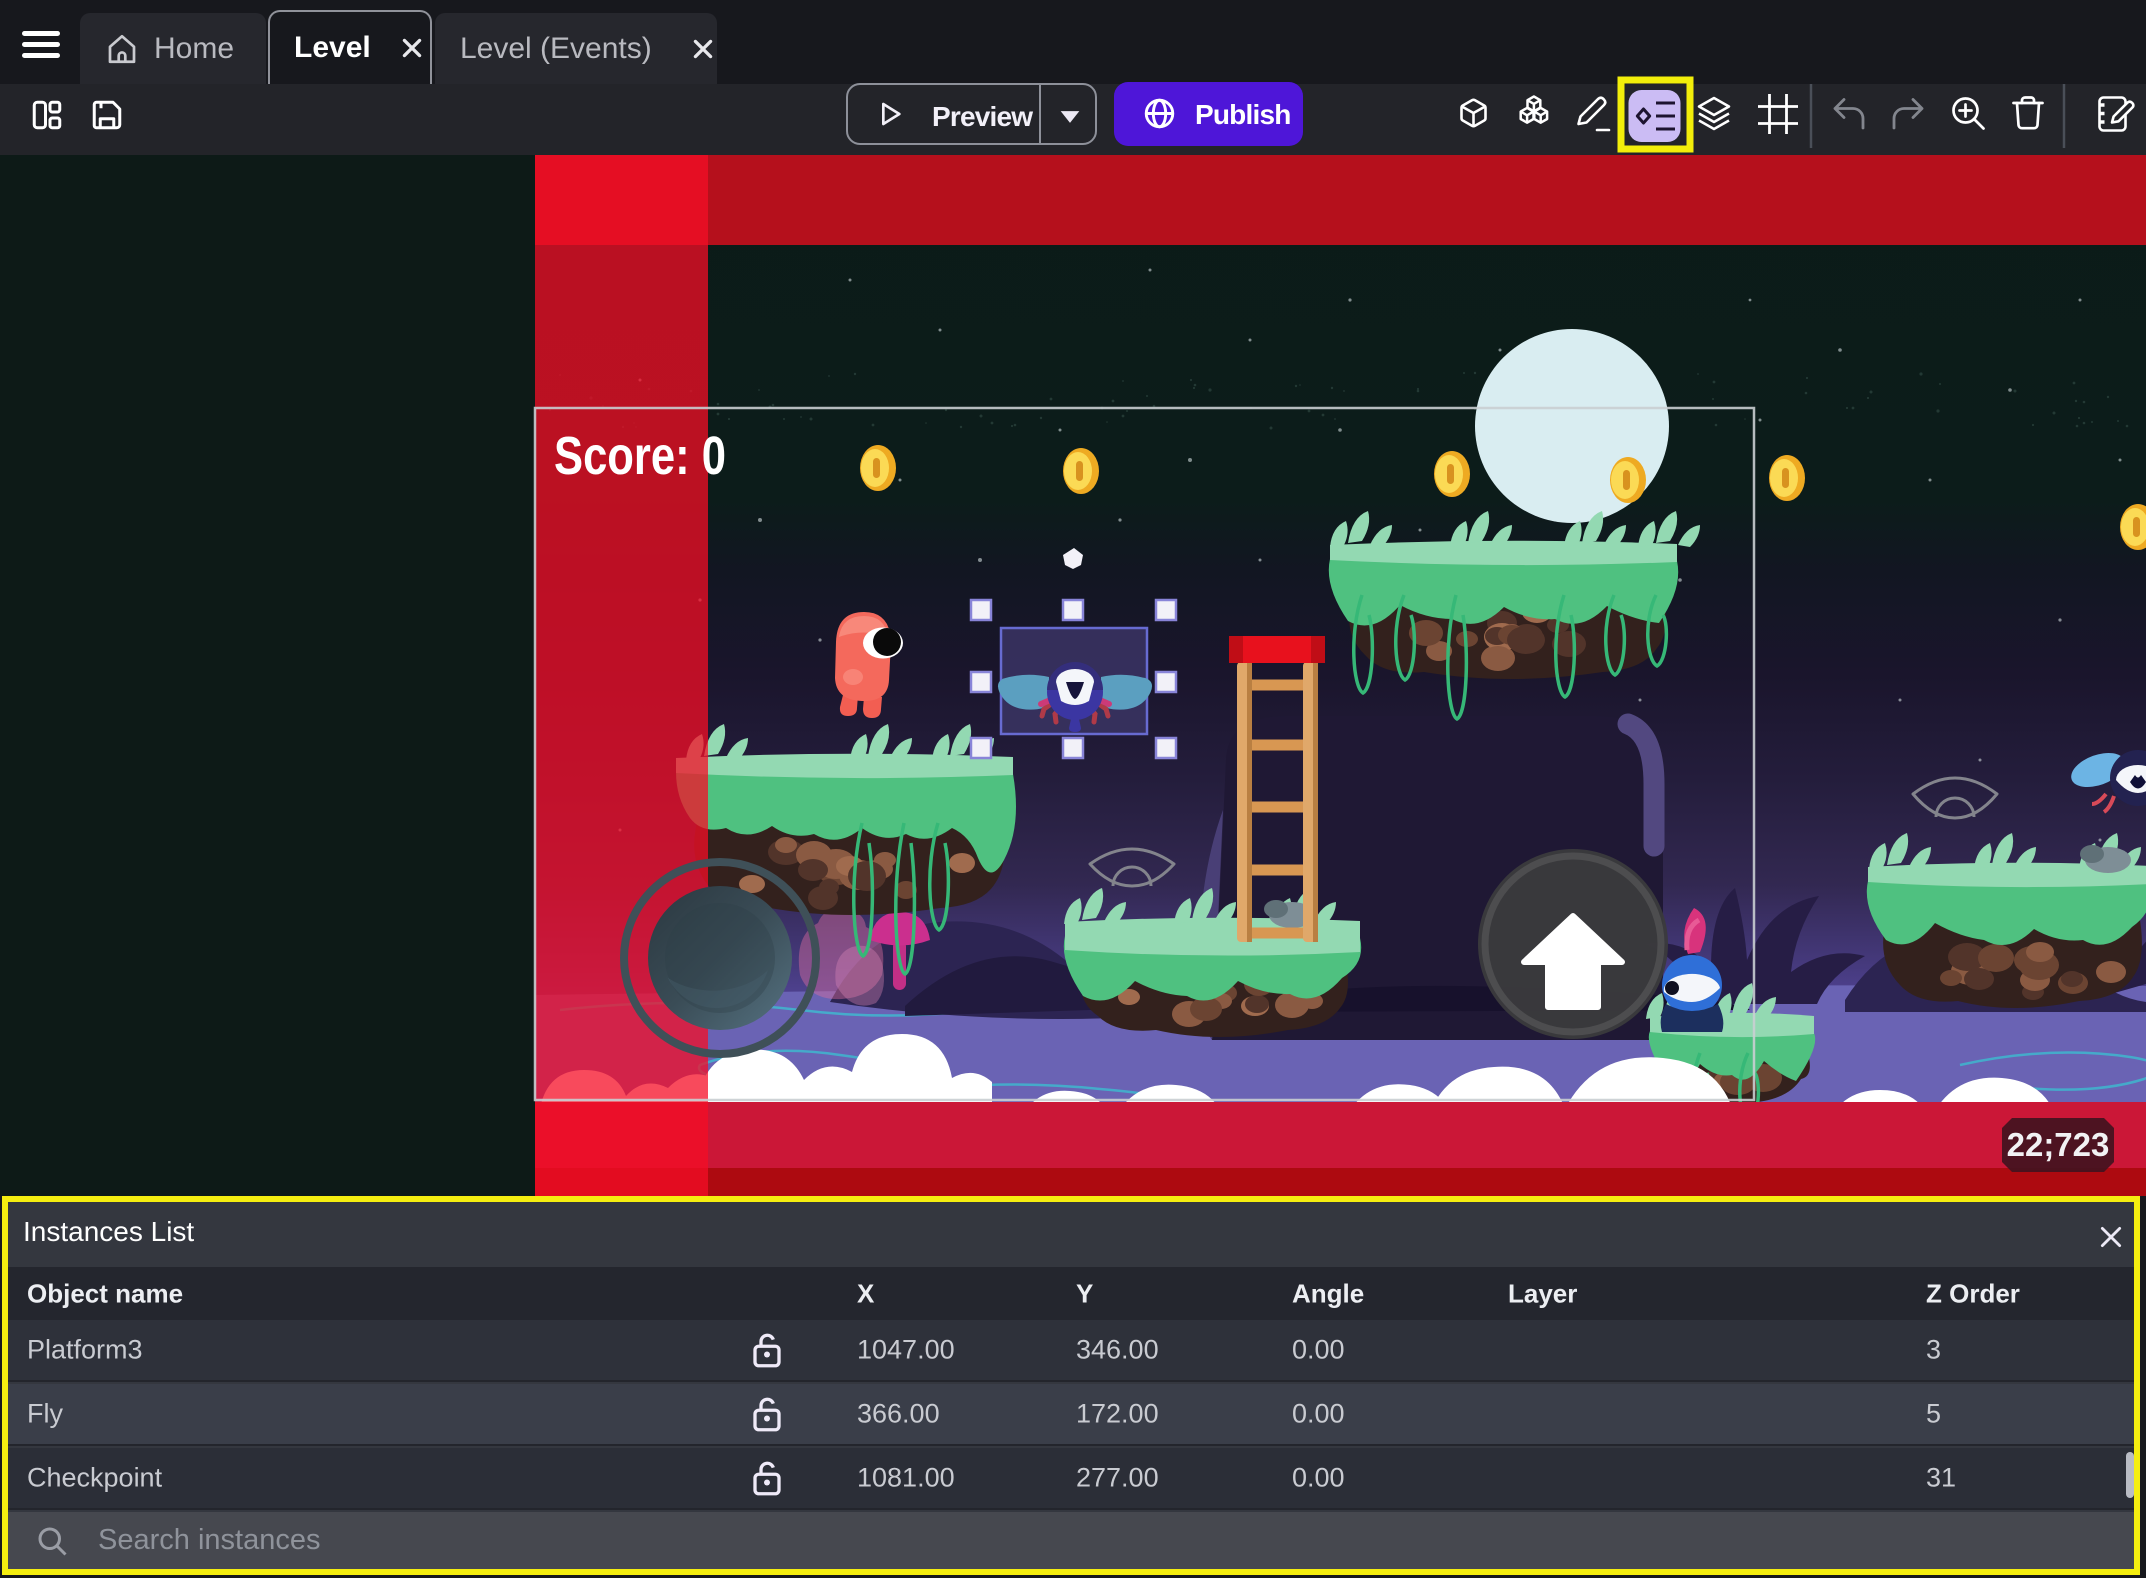 This screenshot has width=2146, height=1578. Describe the element at coordinates (640, 456) in the screenshot. I see `svg-text: Score: 0` at that location.